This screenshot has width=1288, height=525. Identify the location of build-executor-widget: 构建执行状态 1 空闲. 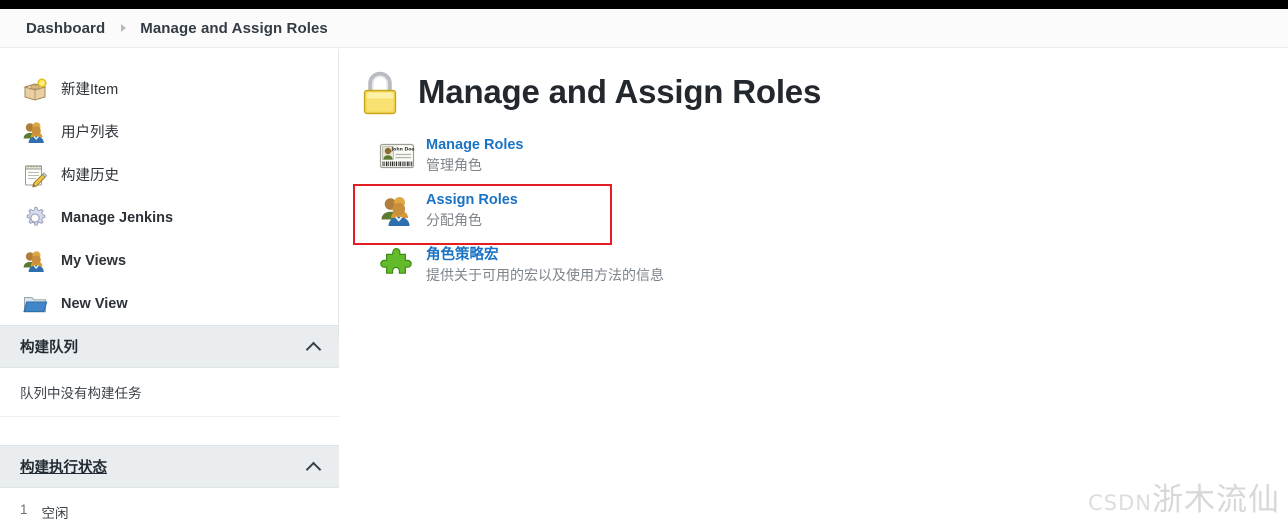
(169, 485).